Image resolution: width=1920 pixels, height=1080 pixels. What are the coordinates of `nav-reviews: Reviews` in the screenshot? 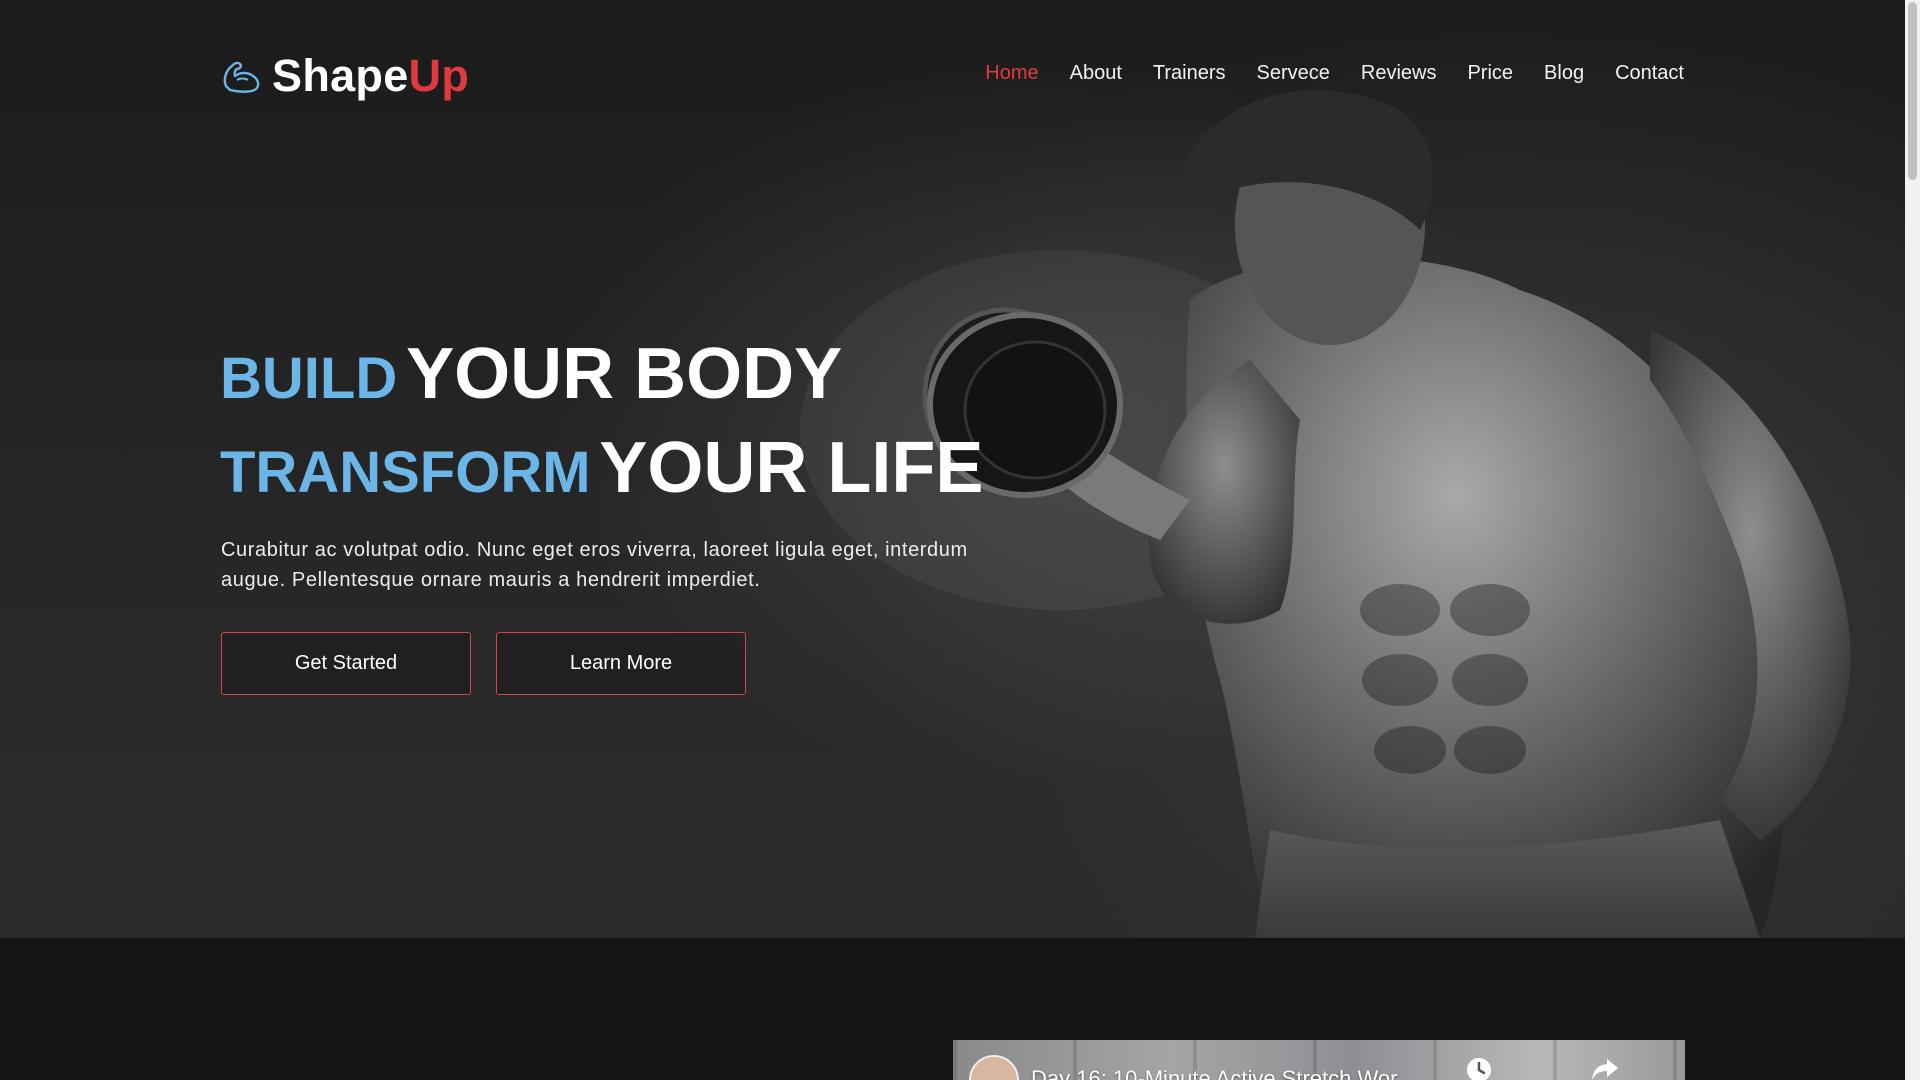 It's located at (1399, 73).